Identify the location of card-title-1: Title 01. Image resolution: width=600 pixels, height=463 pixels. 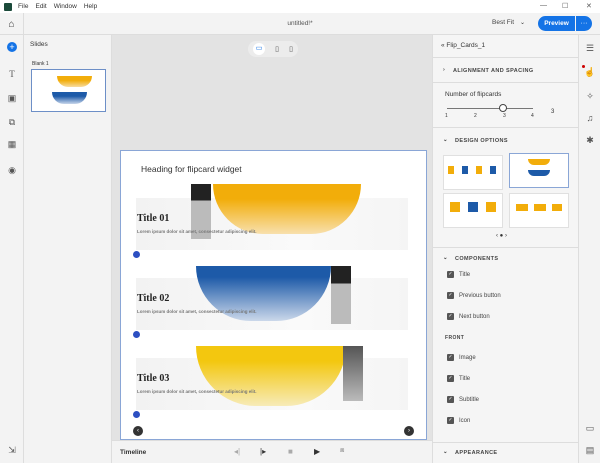
(153, 218).